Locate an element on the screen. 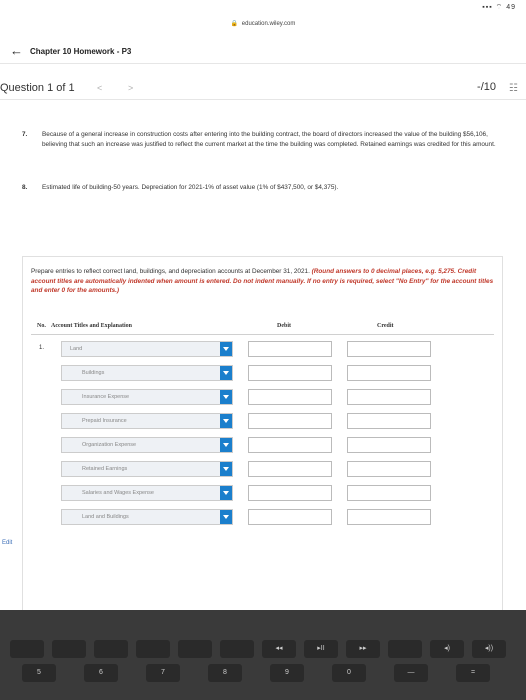 Image resolution: width=526 pixels, height=700 pixels. lock-icon: 🔒 is located at coordinates (234, 24).